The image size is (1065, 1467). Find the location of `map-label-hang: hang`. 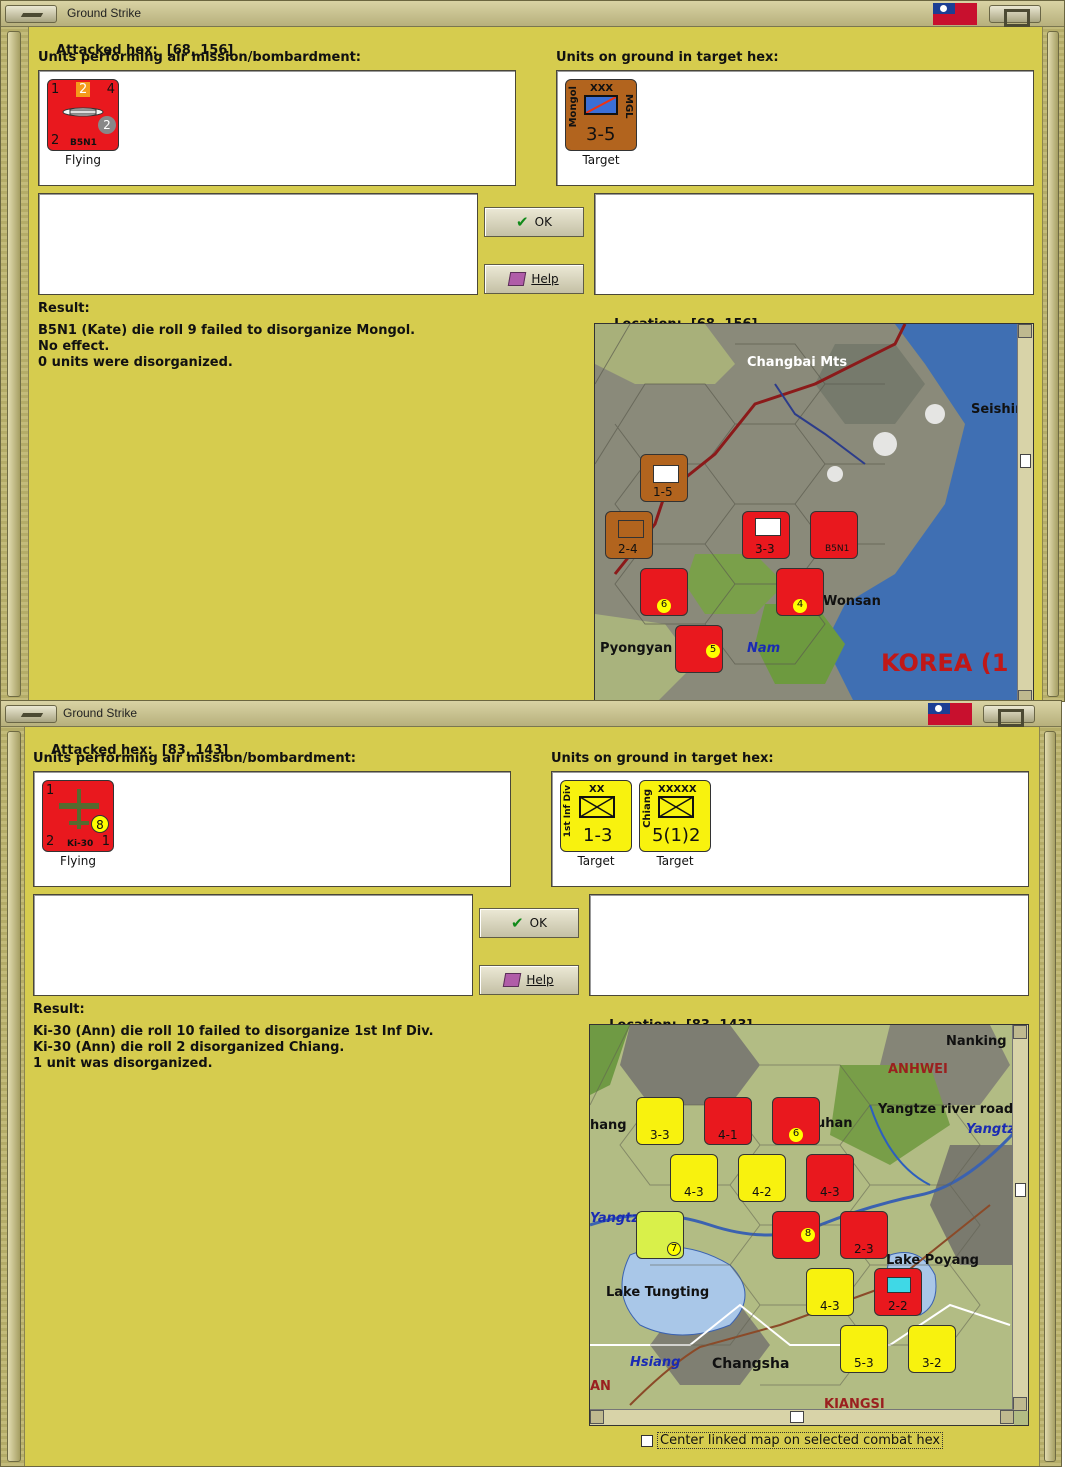

map-label-hang: hang is located at coordinates (608, 1125).